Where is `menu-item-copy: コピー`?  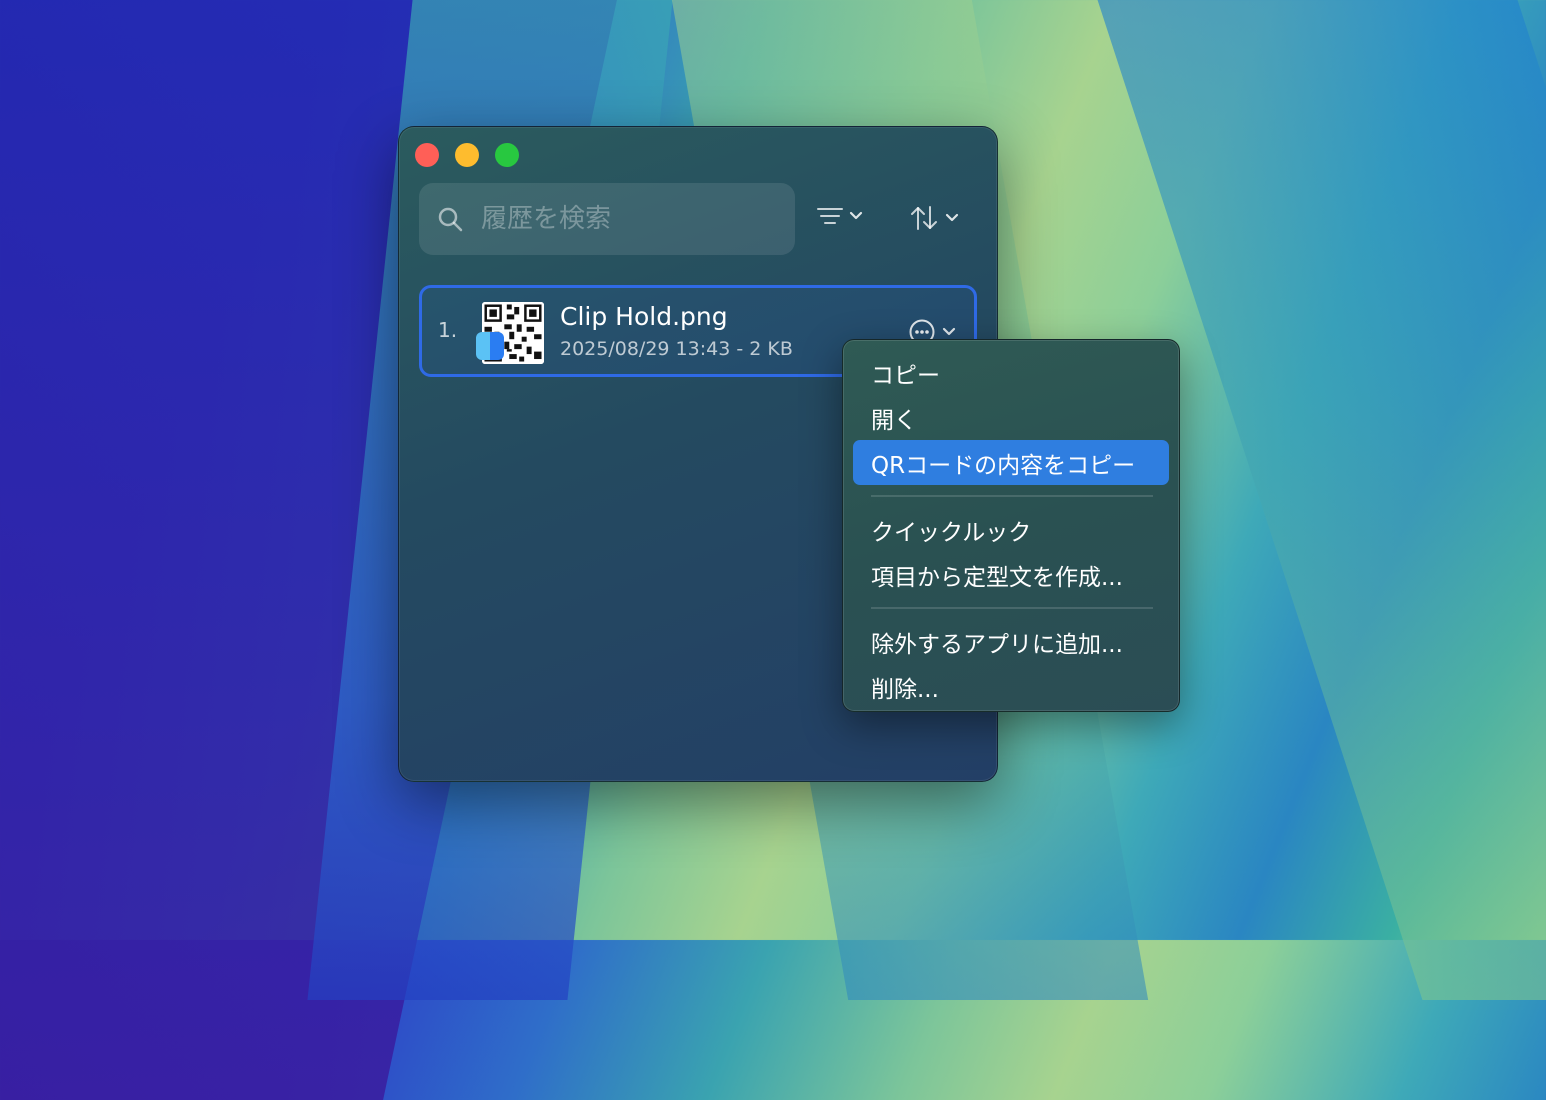
menu-item-copy: コピー is located at coordinates (1011, 372).